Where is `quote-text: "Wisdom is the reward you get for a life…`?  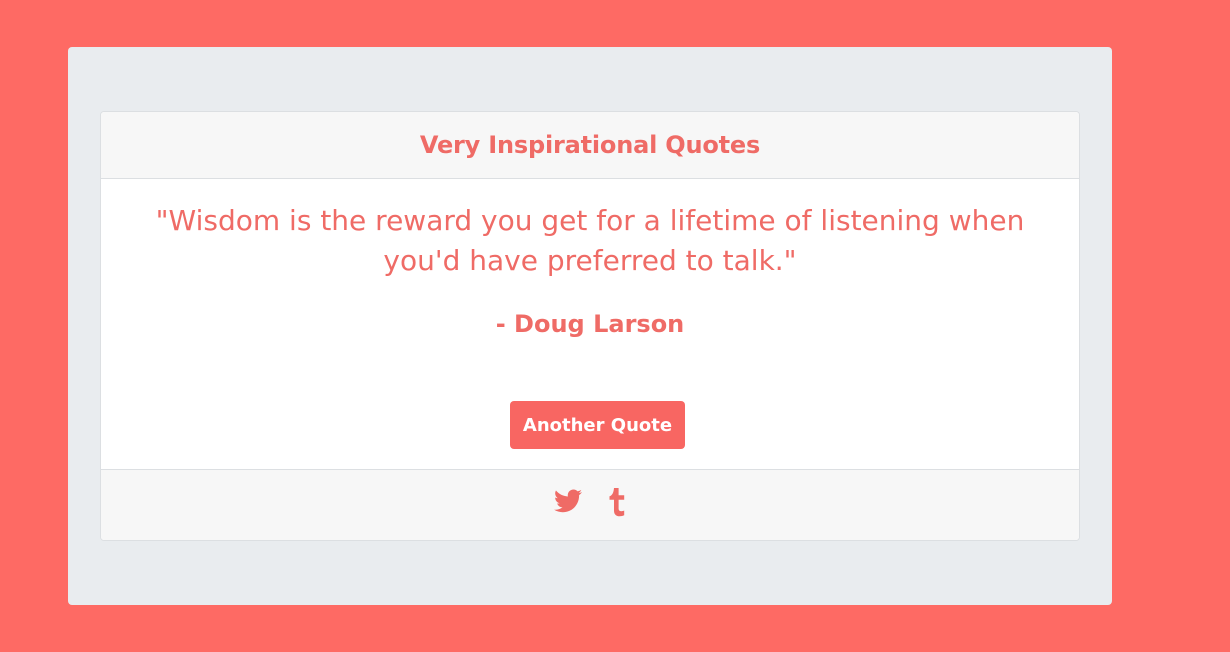
quote-text: "Wisdom is the reward you get for a life… is located at coordinates (590, 240).